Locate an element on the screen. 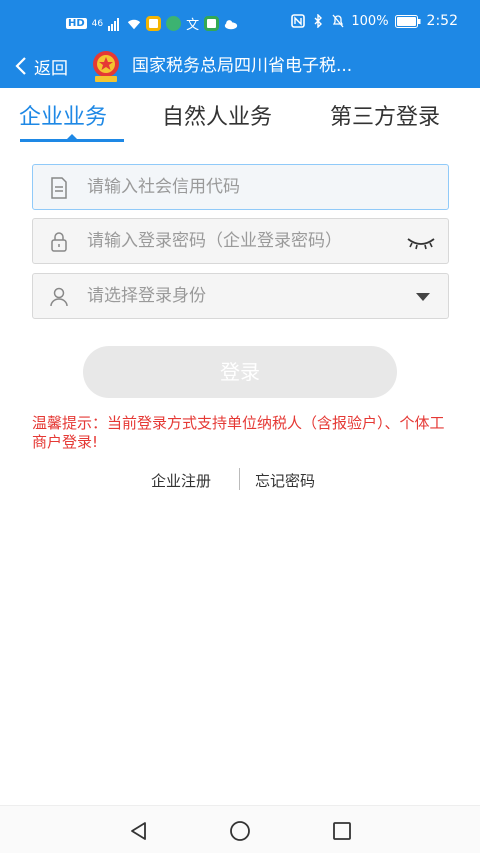 This screenshot has width=480, height=853. hd-label: HD is located at coordinates (76, 23).